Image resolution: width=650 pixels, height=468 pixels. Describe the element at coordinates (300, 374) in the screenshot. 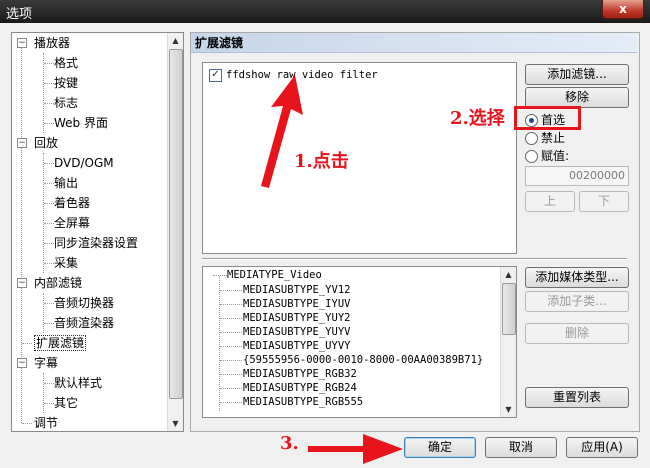

I see `media-subtype-item: MEDIASUBTYPE_RGB32` at that location.